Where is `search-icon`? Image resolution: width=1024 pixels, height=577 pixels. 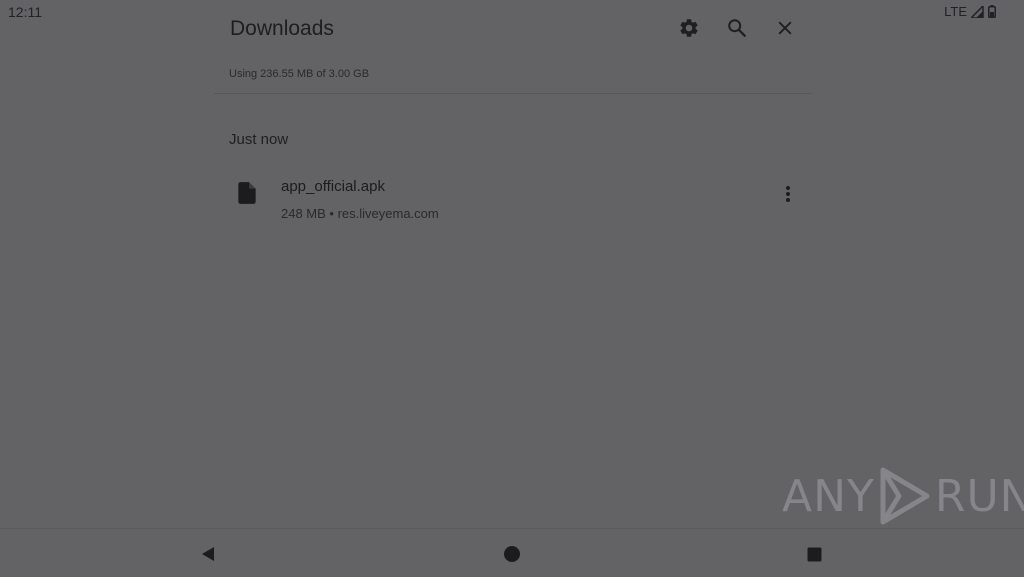 search-icon is located at coordinates (737, 28).